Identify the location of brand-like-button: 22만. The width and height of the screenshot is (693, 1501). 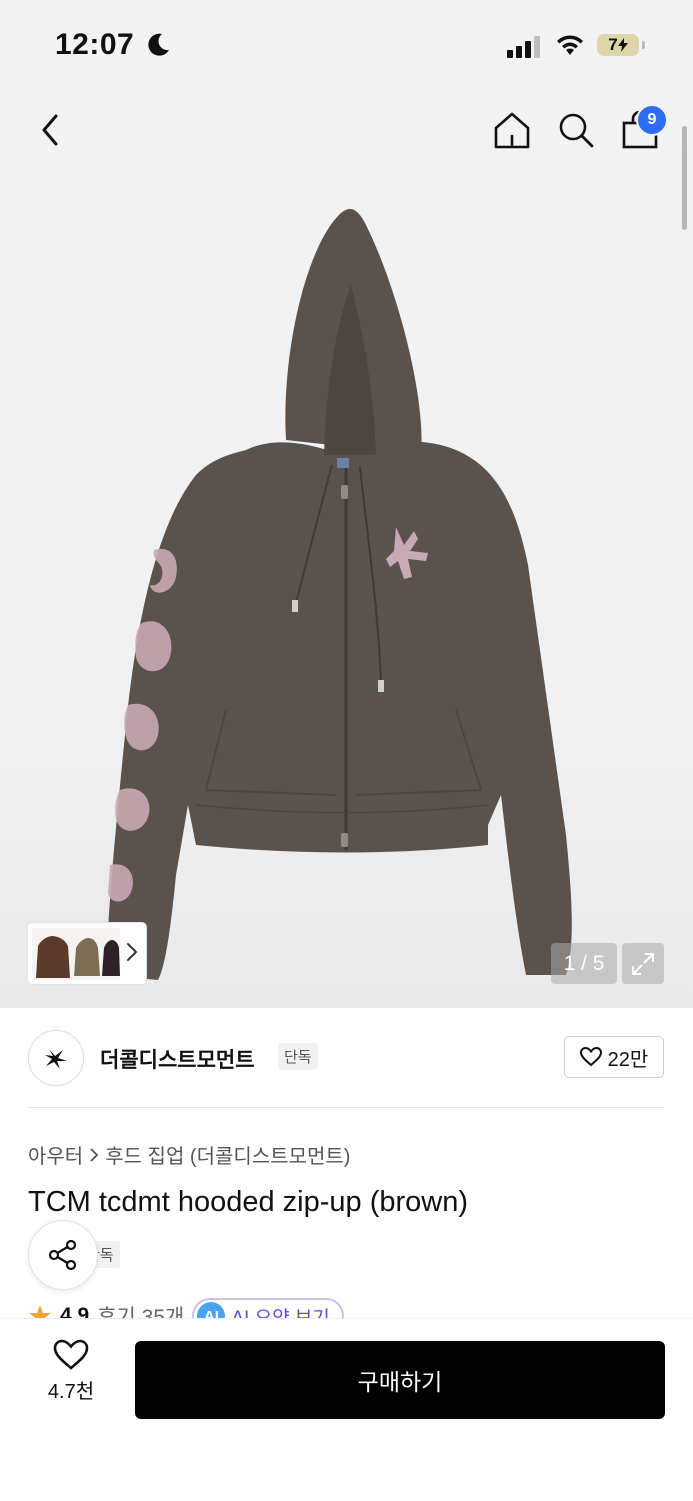
(614, 1057).